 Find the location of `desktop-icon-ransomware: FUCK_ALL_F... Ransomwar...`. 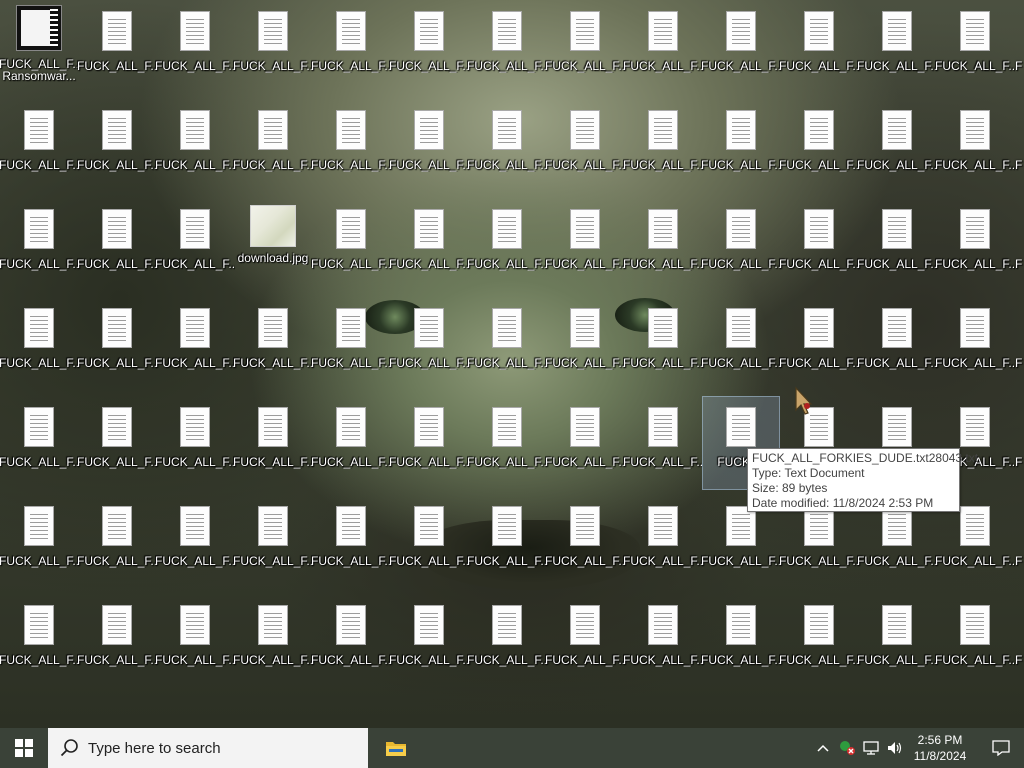

desktop-icon-ransomware: FUCK_ALL_F... Ransomwar... is located at coordinates (39, 47).